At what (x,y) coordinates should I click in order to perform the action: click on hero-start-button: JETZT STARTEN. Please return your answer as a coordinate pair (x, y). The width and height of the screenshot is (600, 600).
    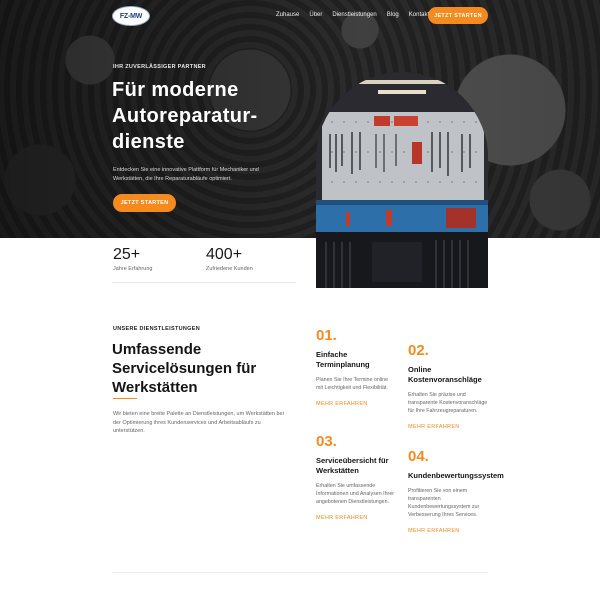
    Looking at the image, I should click on (144, 203).